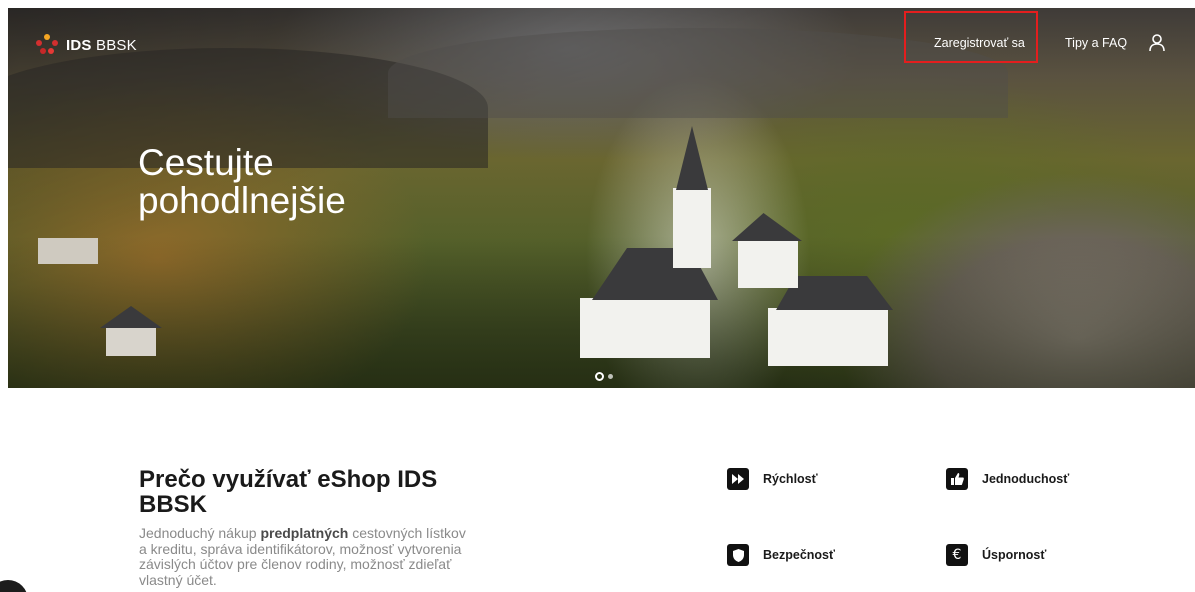 The width and height of the screenshot is (1195, 592). I want to click on hero-headline: Cestujte pohodlnejšie, so click(242, 182).